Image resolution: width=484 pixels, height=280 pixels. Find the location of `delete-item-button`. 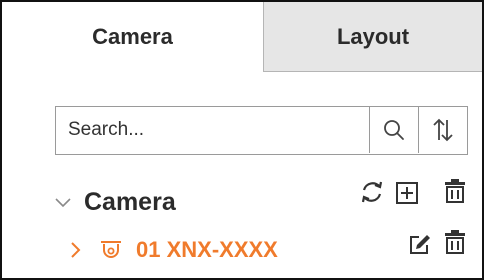

delete-item-button is located at coordinates (455, 242).